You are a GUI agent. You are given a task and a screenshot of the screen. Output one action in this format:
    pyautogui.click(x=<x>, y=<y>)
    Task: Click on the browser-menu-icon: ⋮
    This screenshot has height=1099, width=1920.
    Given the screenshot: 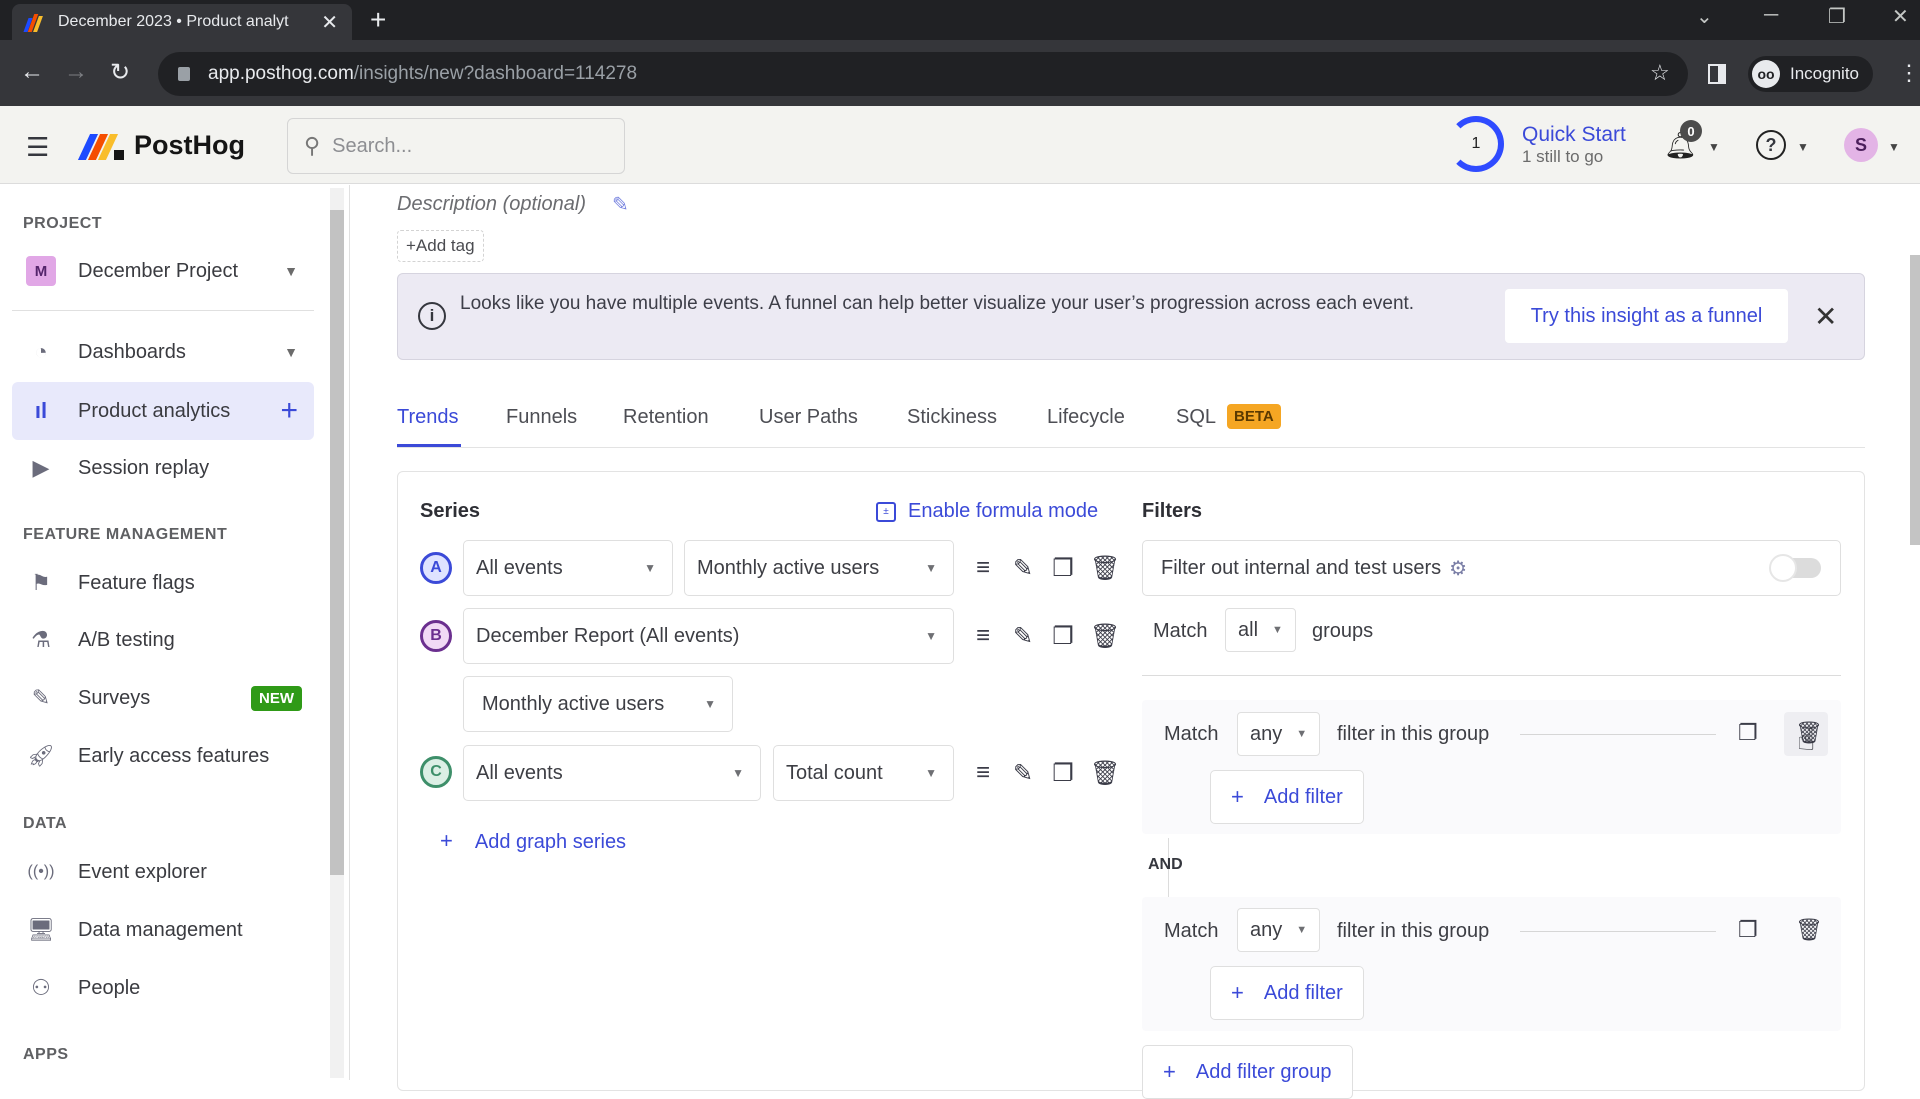 What is the action you would take?
    pyautogui.click(x=1909, y=73)
    